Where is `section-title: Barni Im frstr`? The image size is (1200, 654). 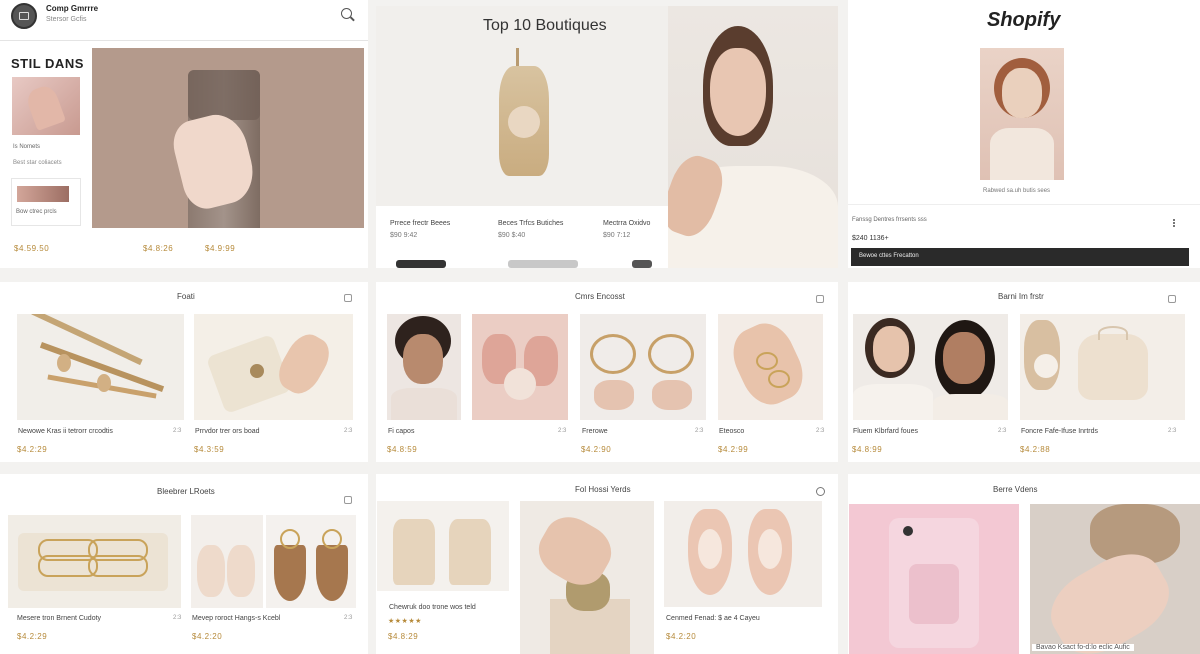
section-title: Barni Im frstr is located at coordinates (1021, 296).